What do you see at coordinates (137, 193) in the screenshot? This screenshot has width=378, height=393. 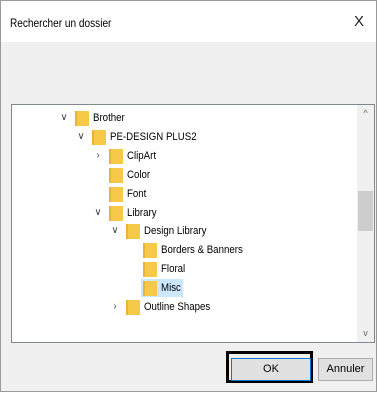 I see `tree-item-label: Font` at bounding box center [137, 193].